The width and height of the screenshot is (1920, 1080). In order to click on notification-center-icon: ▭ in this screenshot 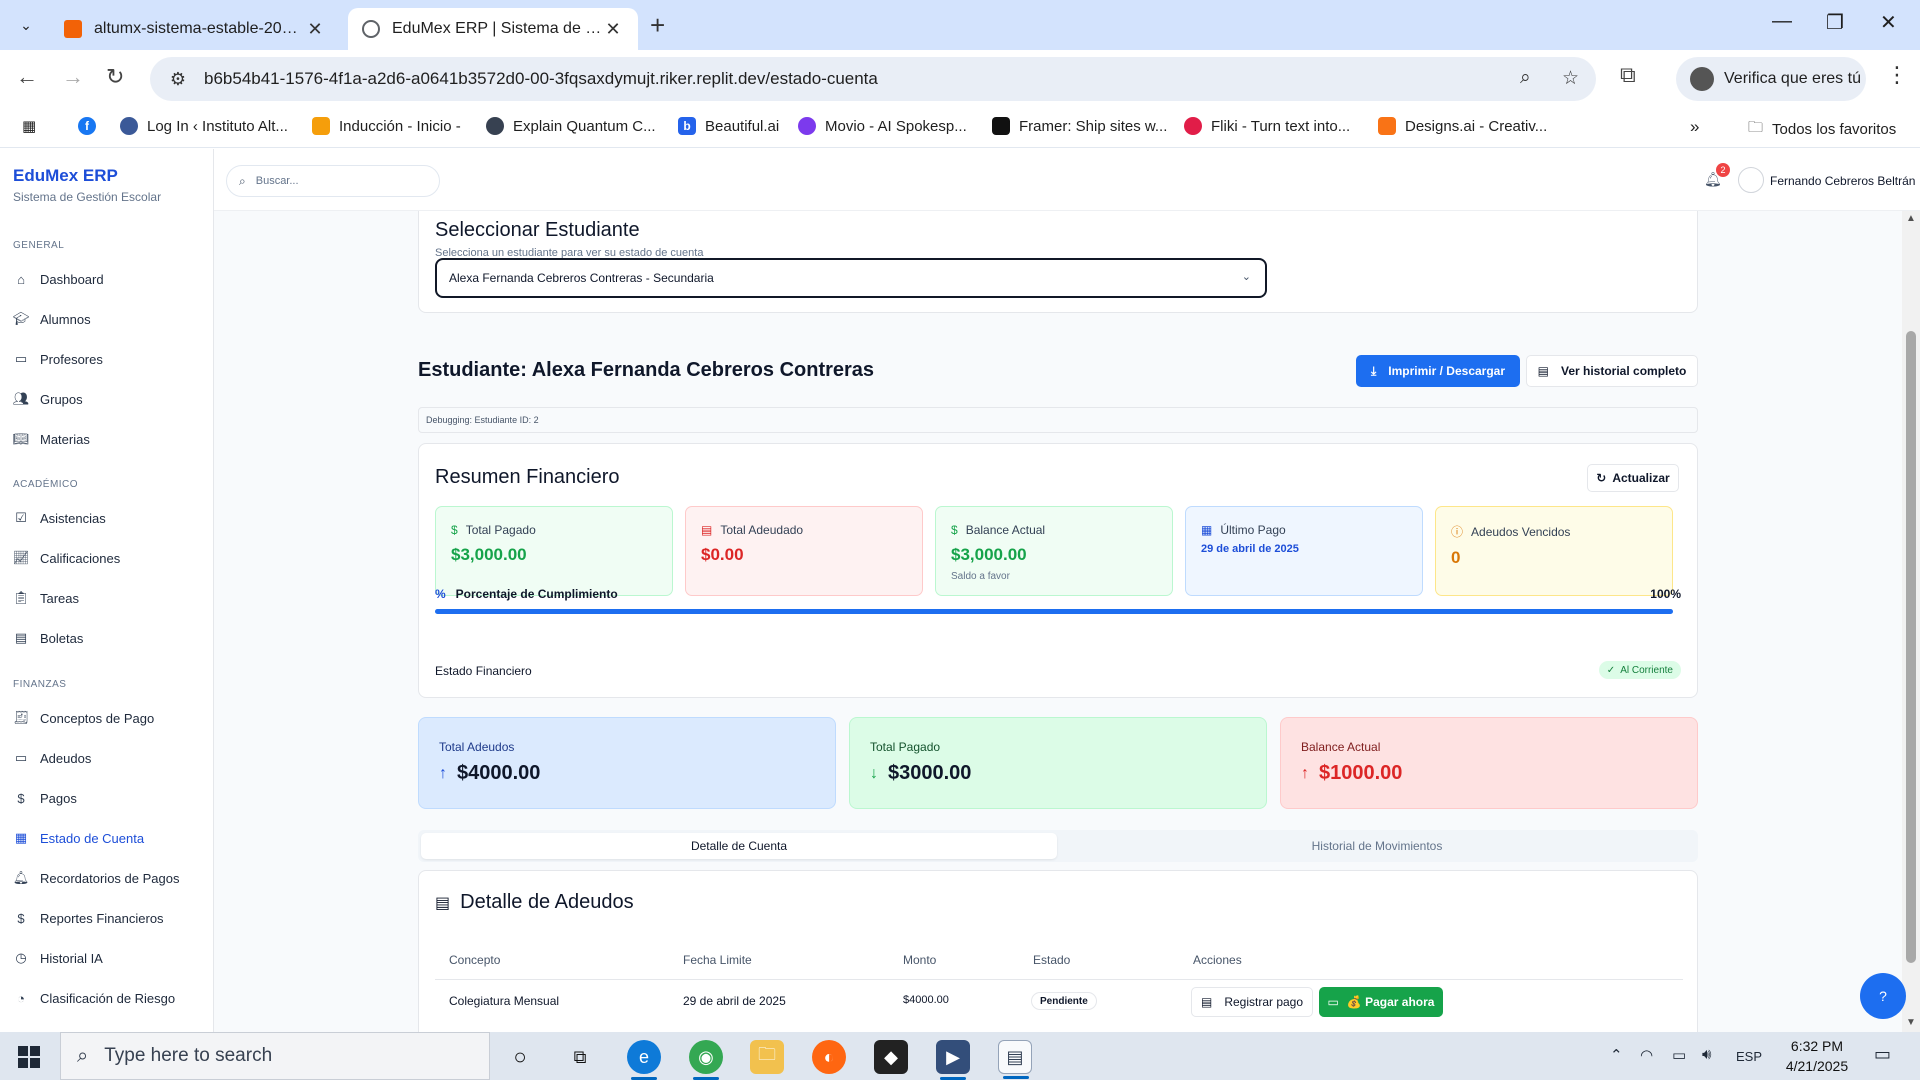, I will do `click(1882, 1054)`.